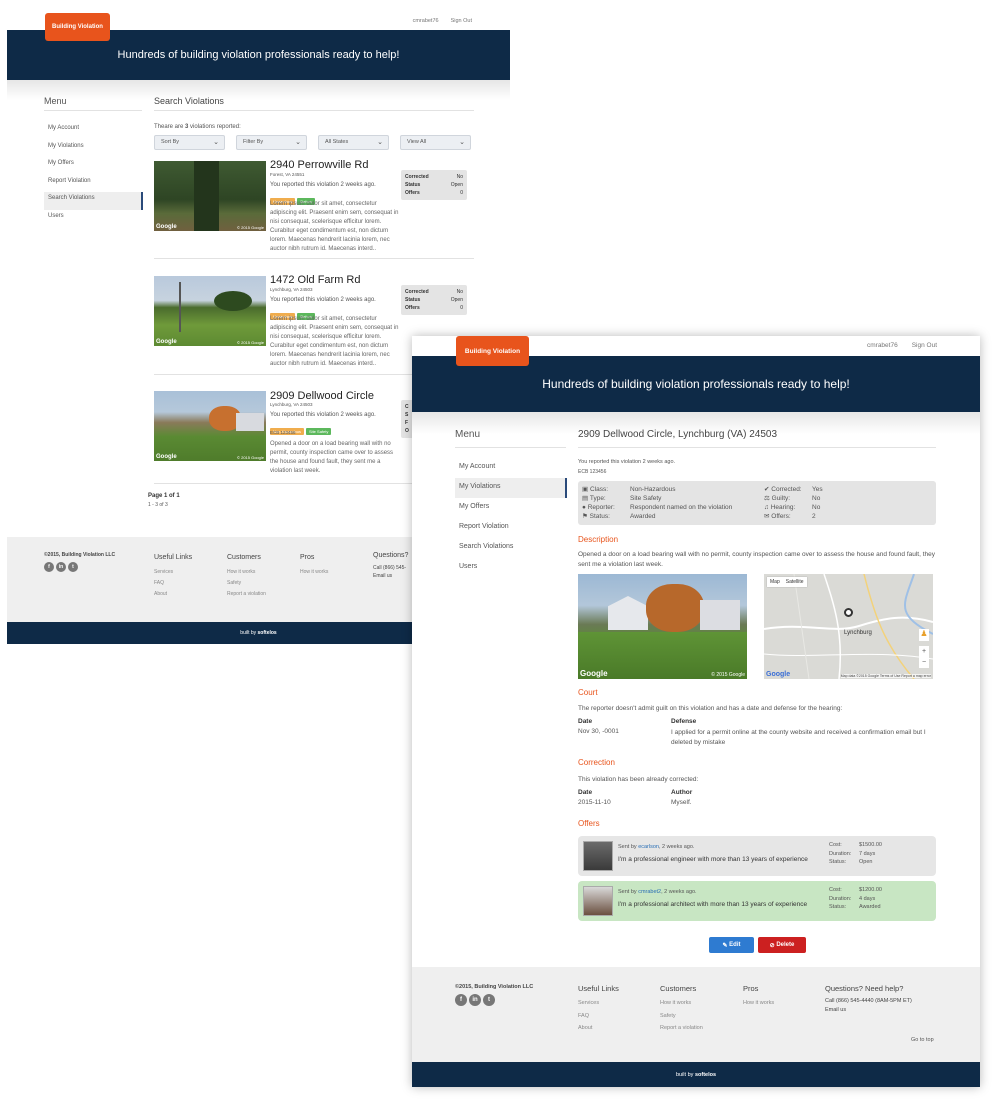 The width and height of the screenshot is (995, 1099). I want to click on sort-by-select: Sort By ⌄, so click(189, 142).